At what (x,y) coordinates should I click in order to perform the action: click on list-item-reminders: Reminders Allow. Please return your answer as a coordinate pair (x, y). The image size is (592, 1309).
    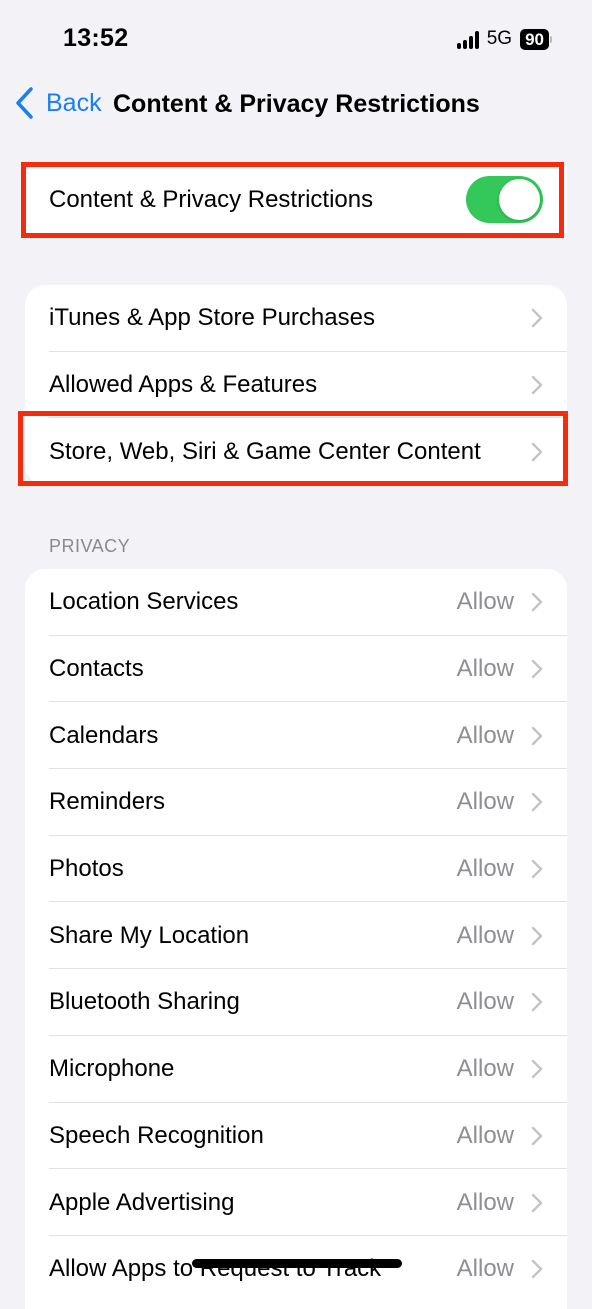
    Looking at the image, I should click on (296, 802).